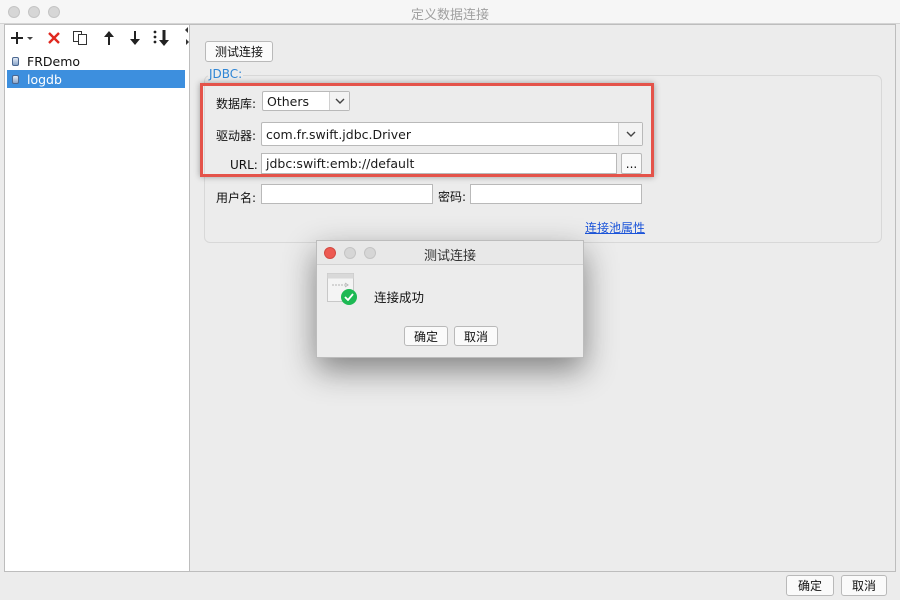 The height and width of the screenshot is (600, 900). Describe the element at coordinates (556, 194) in the screenshot. I see `password-input` at that location.